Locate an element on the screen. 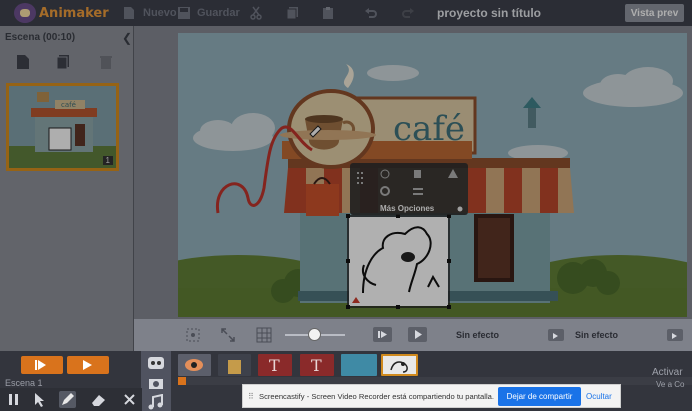  undo-button is located at coordinates (371, 13).